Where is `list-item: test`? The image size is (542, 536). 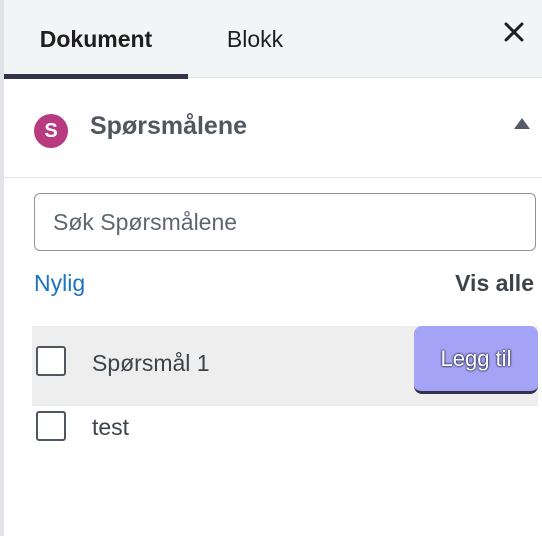
list-item: test is located at coordinates (285, 446).